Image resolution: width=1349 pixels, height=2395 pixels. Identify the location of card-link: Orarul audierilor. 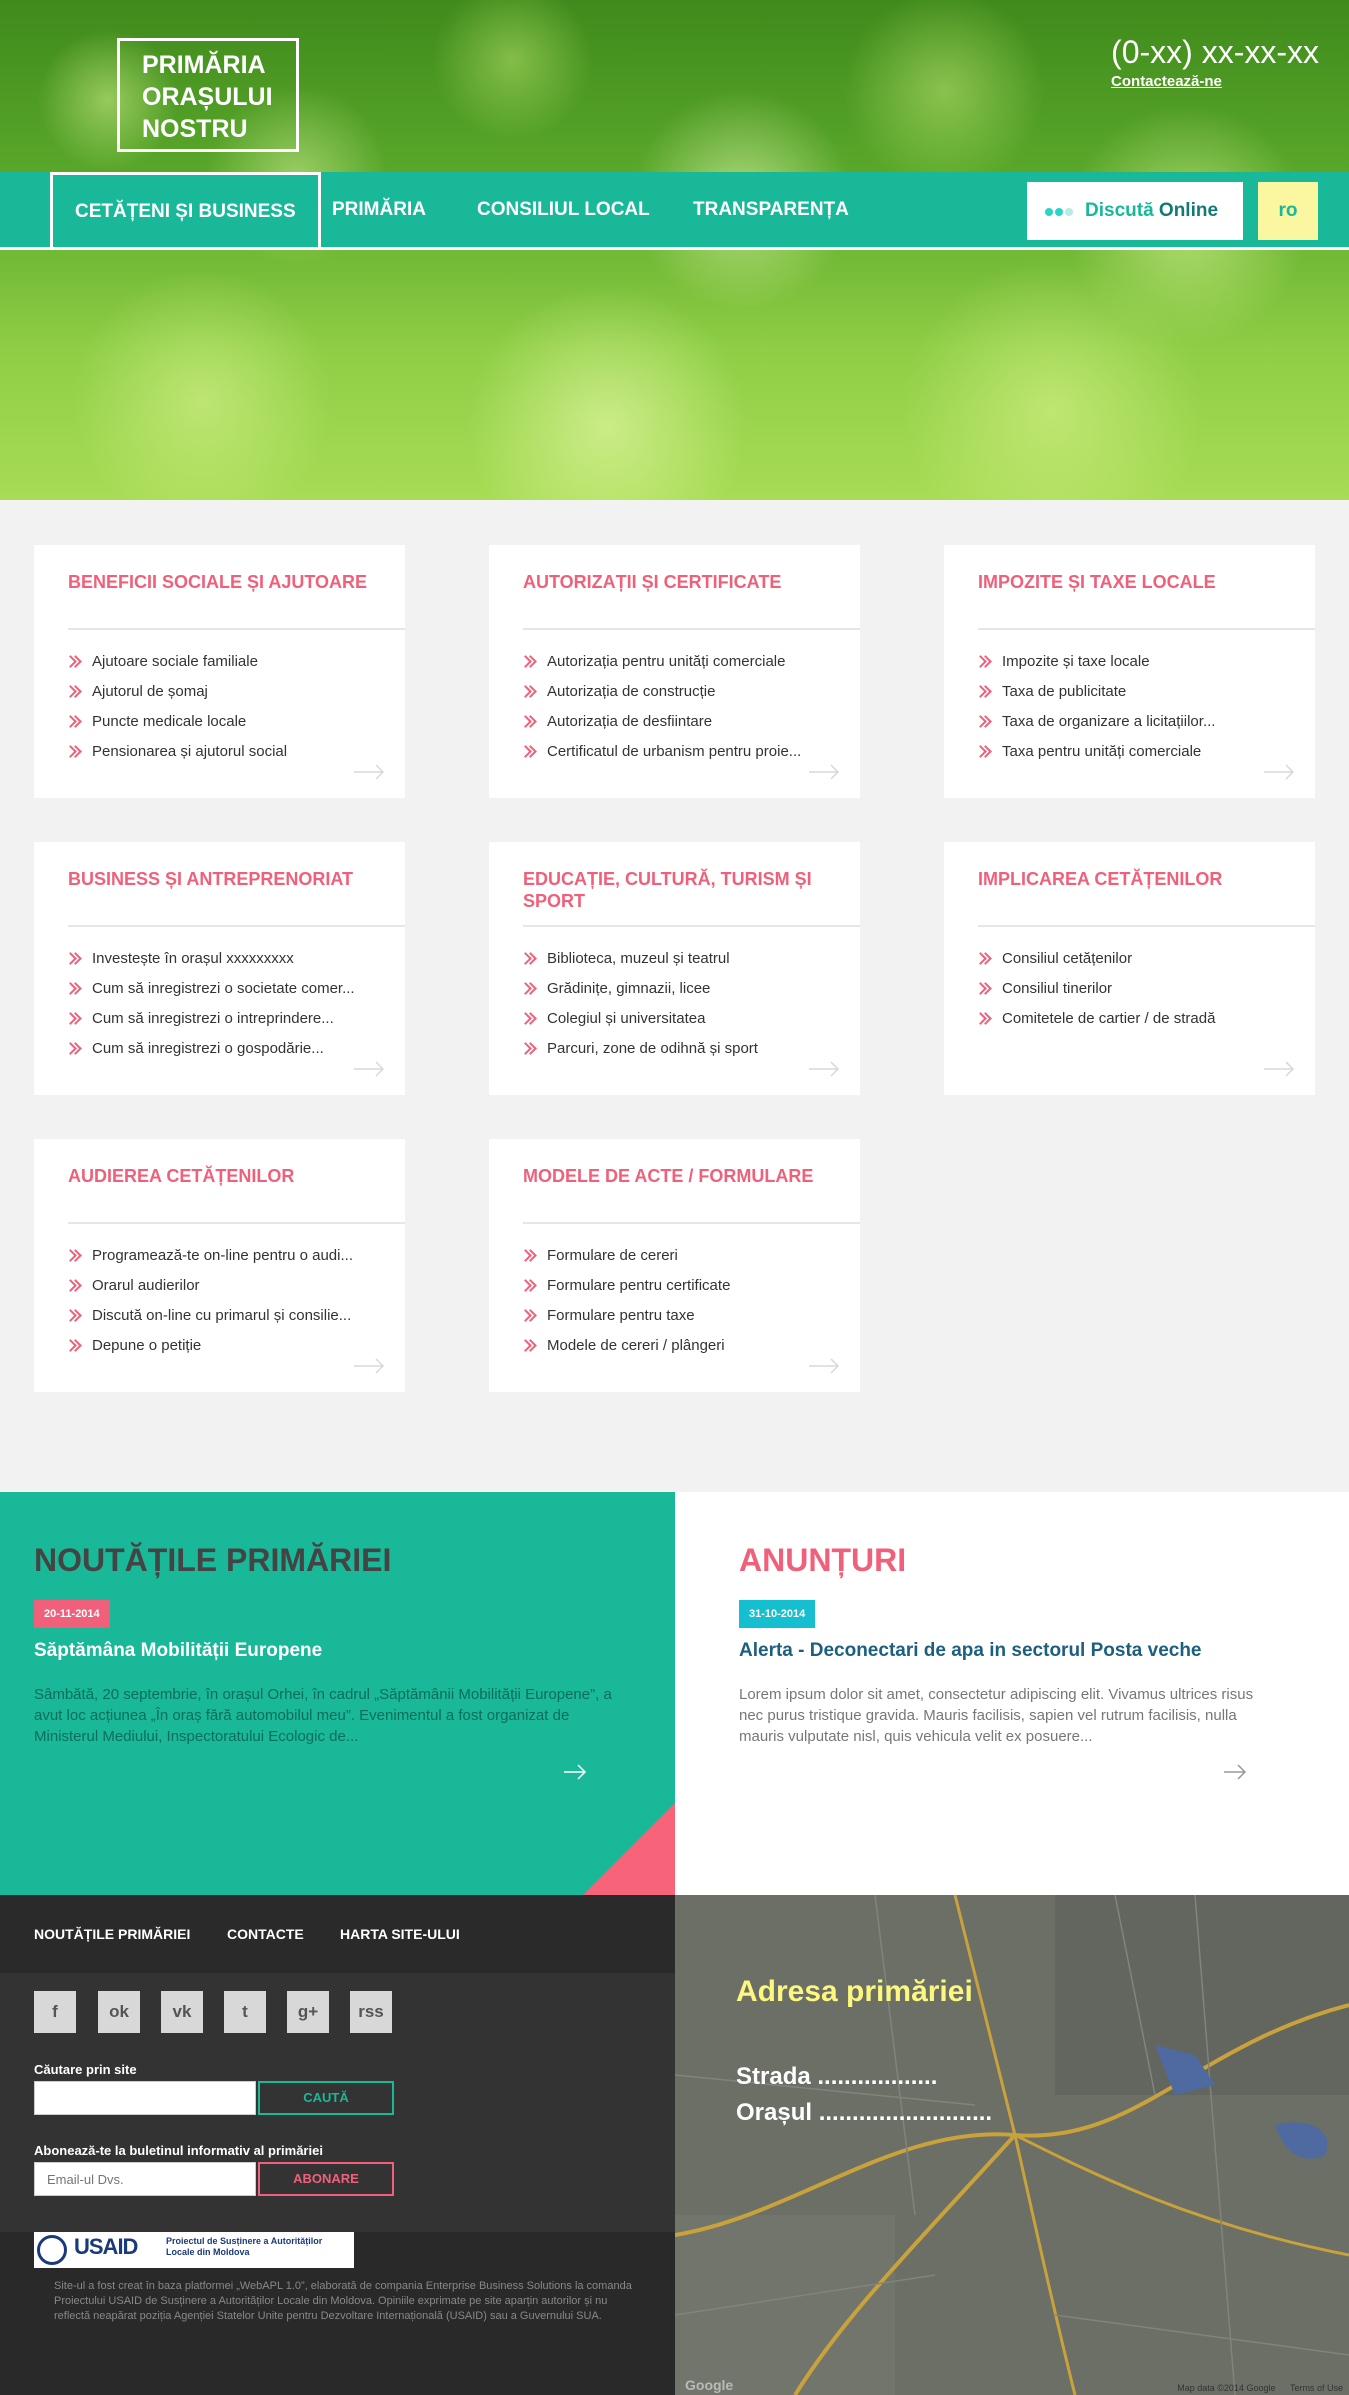
(223, 1286).